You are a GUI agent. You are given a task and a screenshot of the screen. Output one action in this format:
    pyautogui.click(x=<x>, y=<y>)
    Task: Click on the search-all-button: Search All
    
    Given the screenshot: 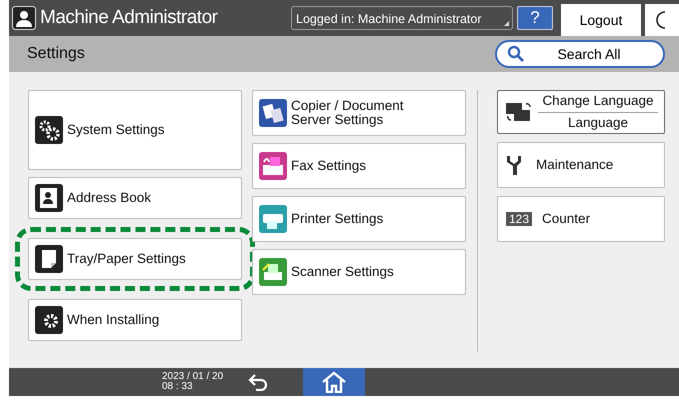 What is the action you would take?
    pyautogui.click(x=580, y=54)
    